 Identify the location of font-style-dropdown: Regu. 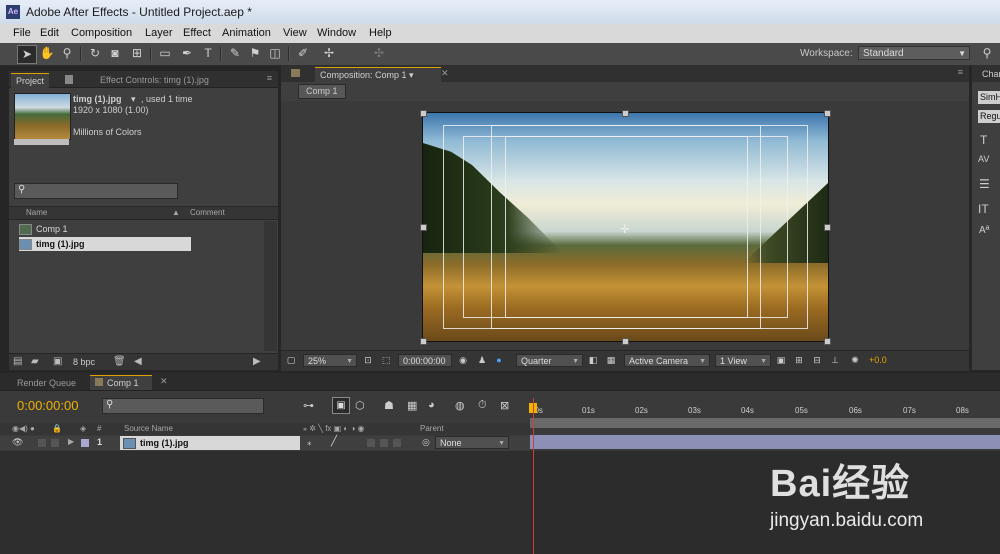
(989, 116).